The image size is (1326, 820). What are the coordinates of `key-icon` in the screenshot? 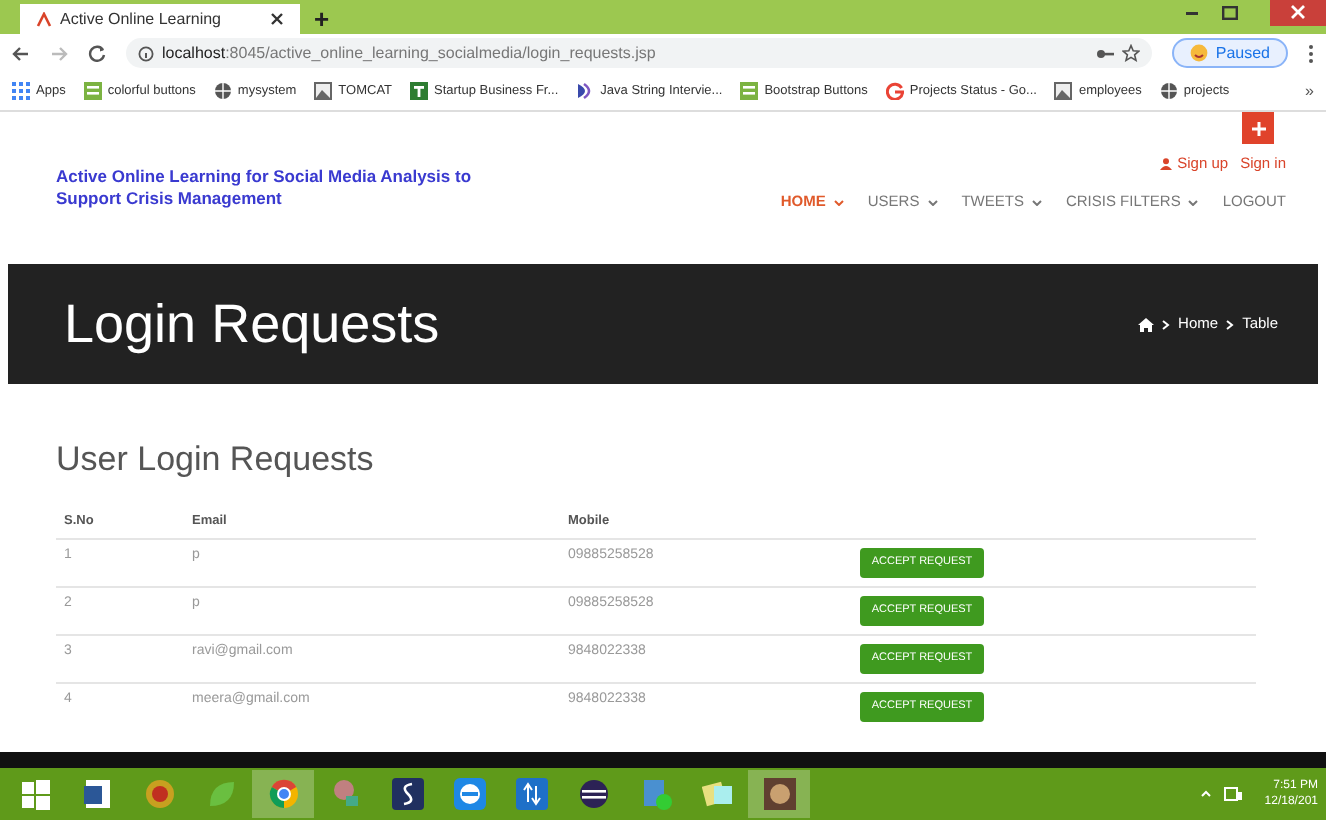 It's located at (1104, 53).